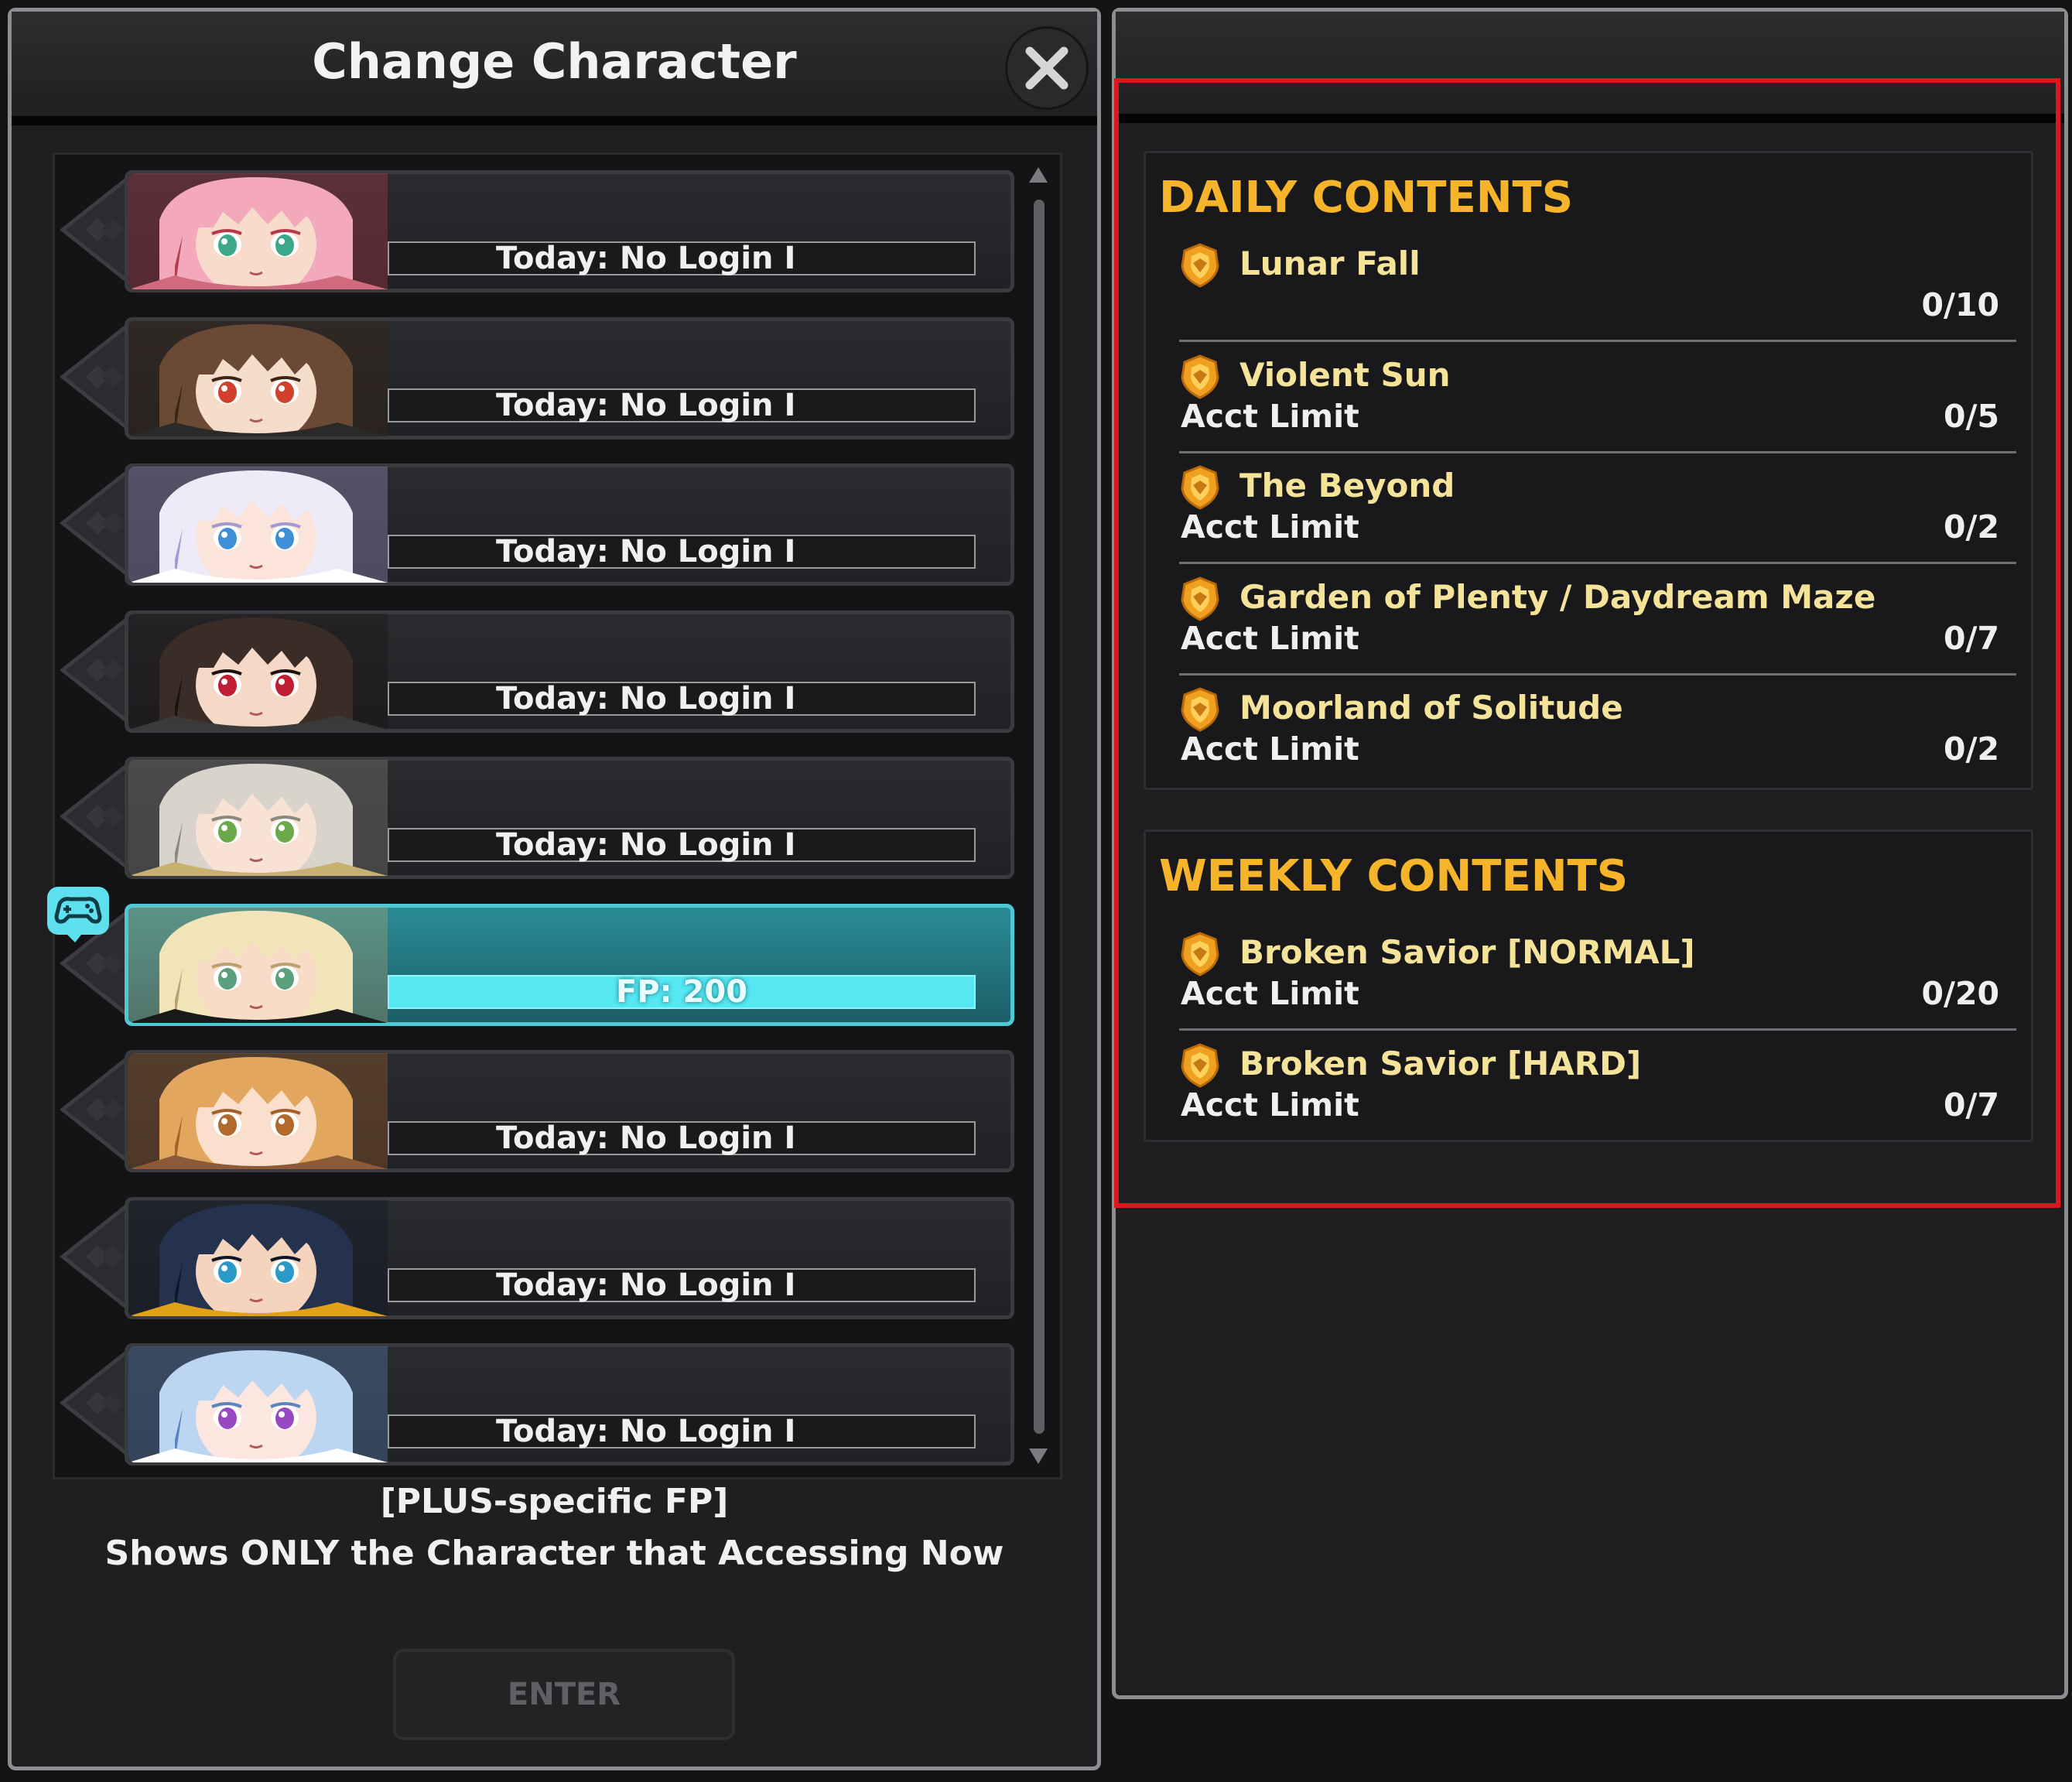 The height and width of the screenshot is (1782, 2072). I want to click on enter-button: ENTER, so click(564, 1694).